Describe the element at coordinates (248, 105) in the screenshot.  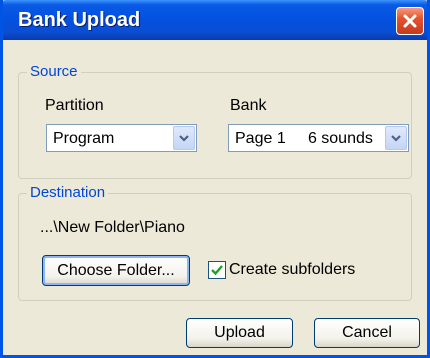
I see `bank-label: Bank` at that location.